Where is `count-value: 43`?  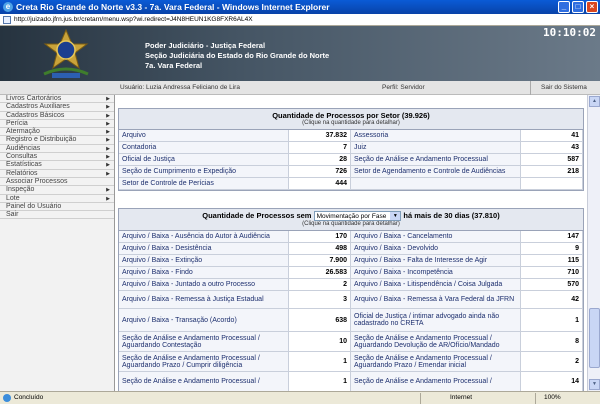
count-value: 43 is located at coordinates (575, 147).